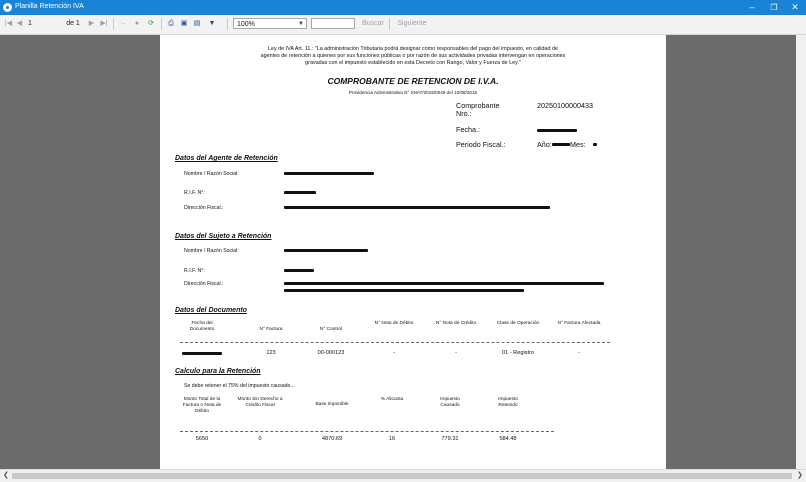 This screenshot has height=482, width=806. Describe the element at coordinates (333, 23) in the screenshot. I see `search-input` at that location.